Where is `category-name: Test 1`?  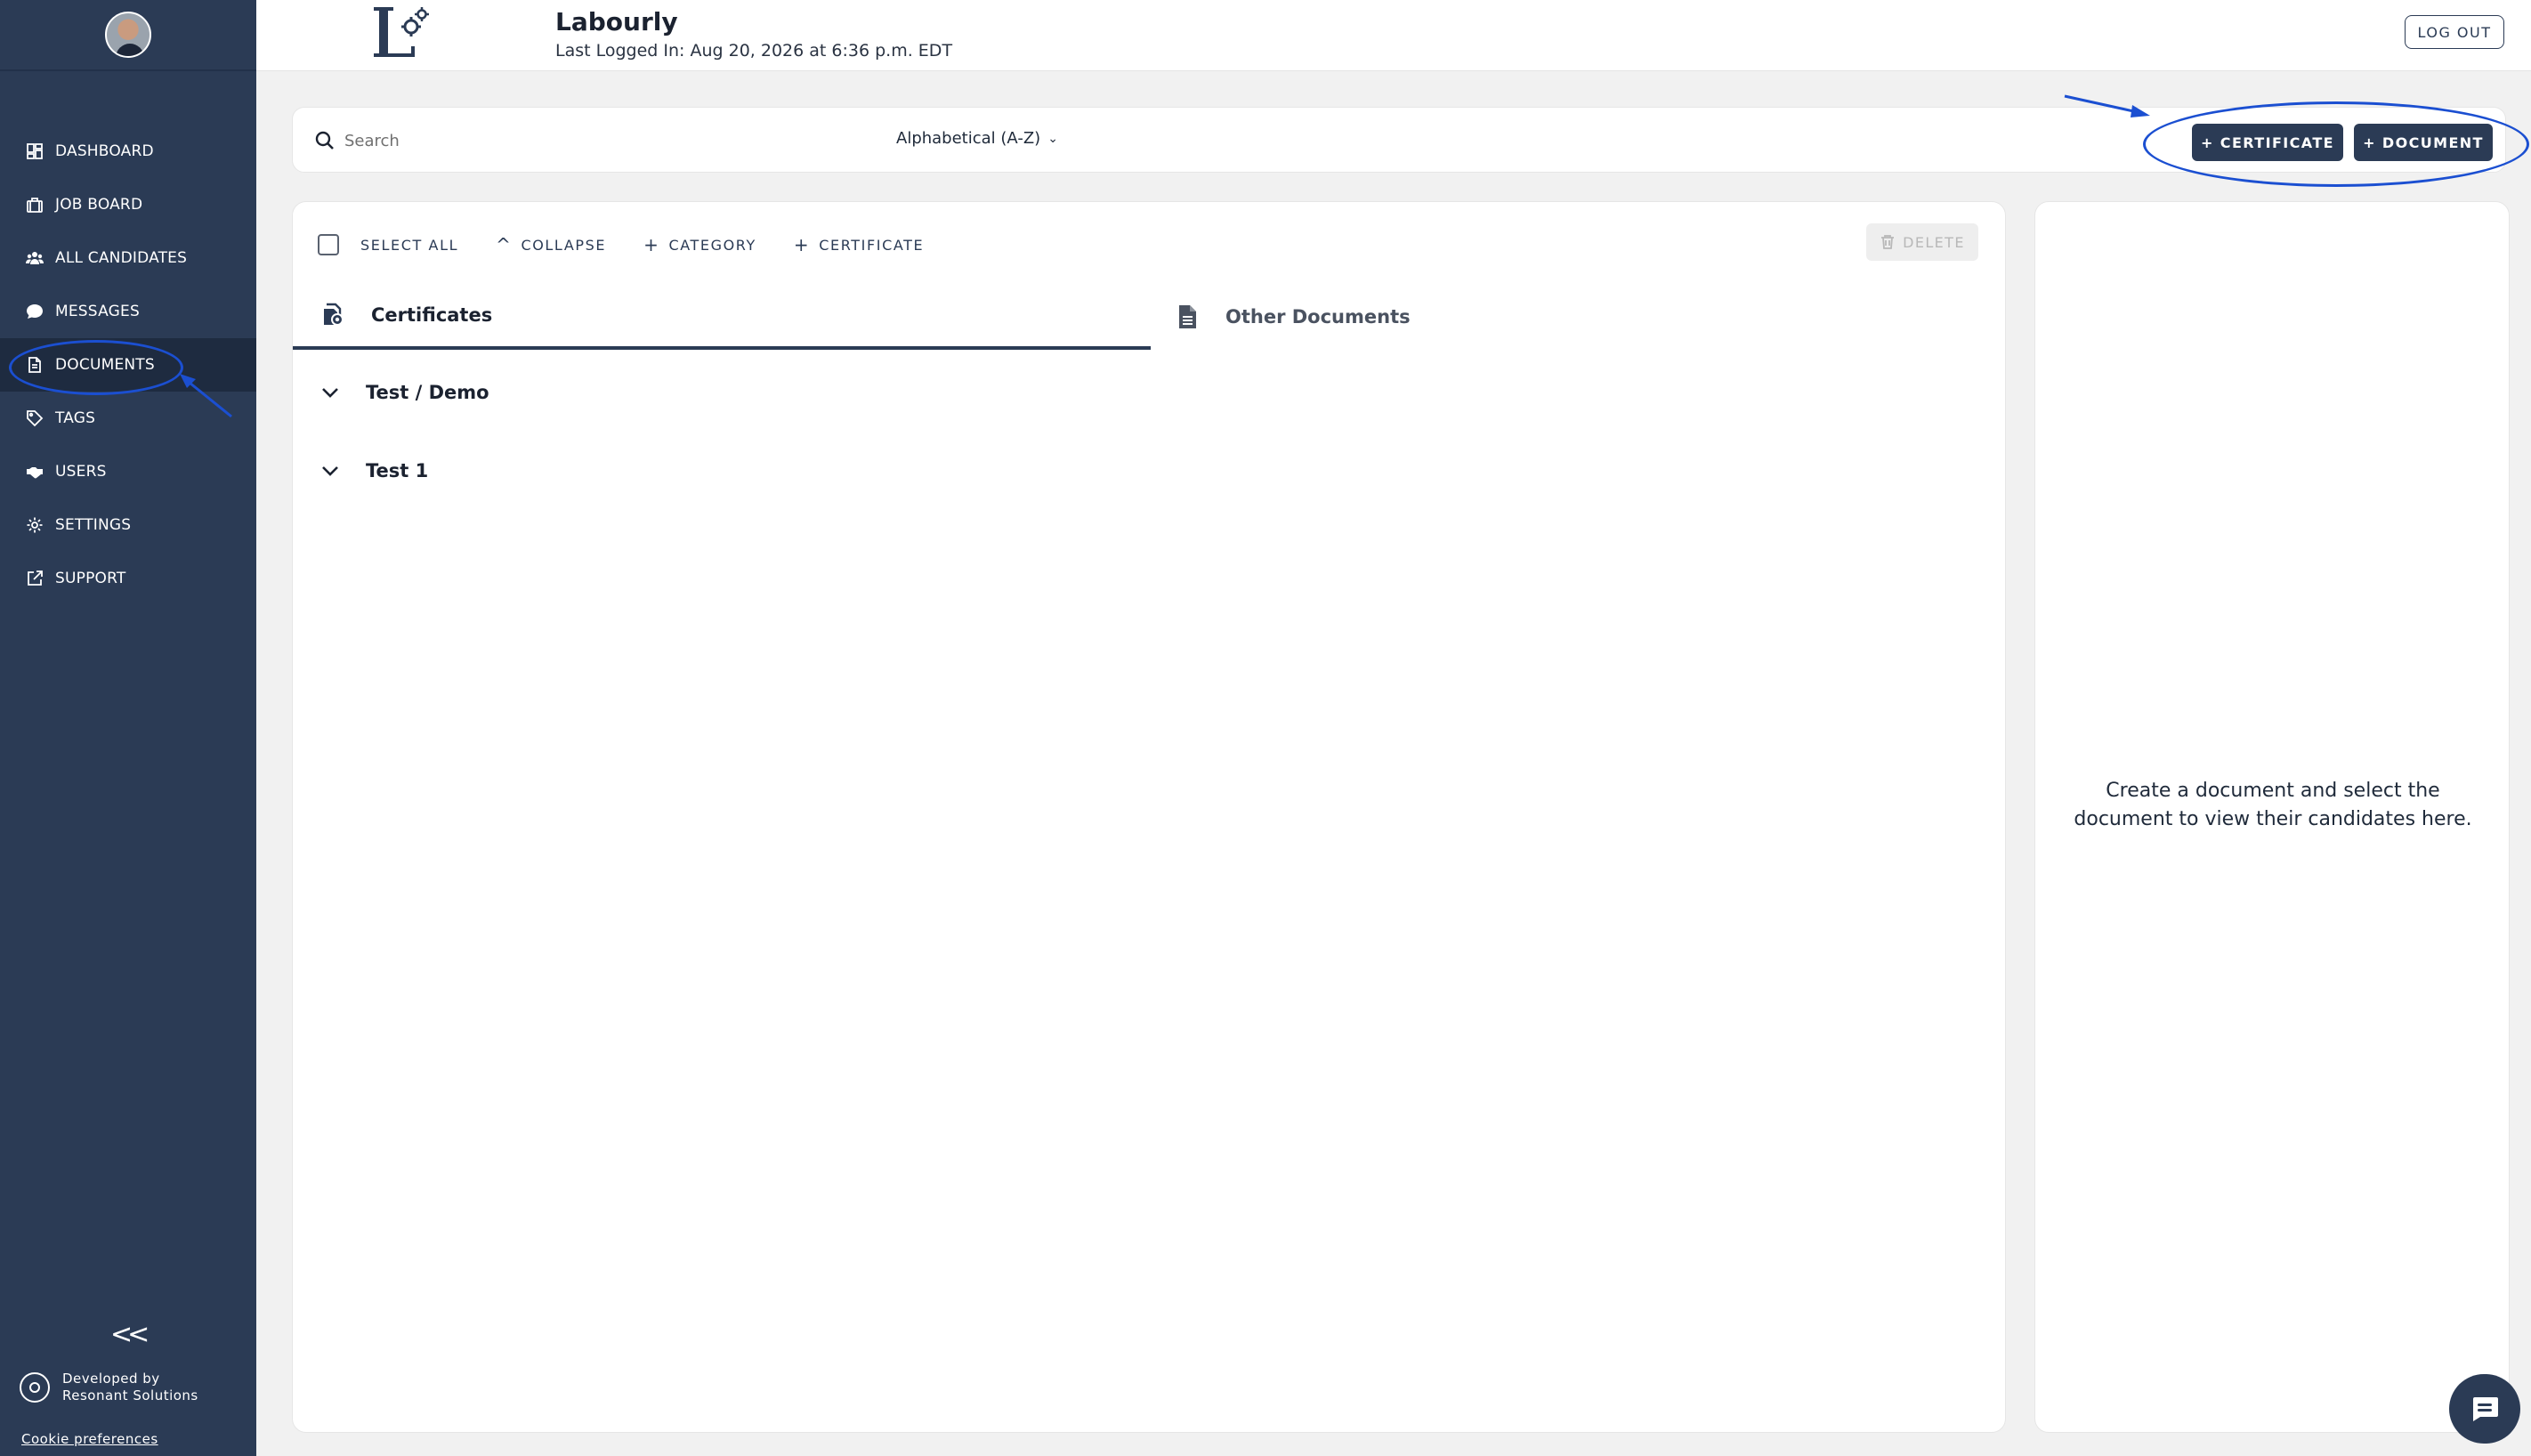
category-name: Test 1 is located at coordinates (397, 470).